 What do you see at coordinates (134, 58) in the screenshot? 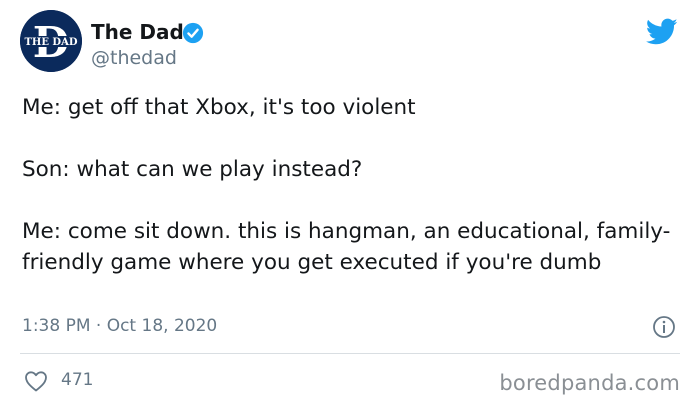
I see `user-handle: @thedad` at bounding box center [134, 58].